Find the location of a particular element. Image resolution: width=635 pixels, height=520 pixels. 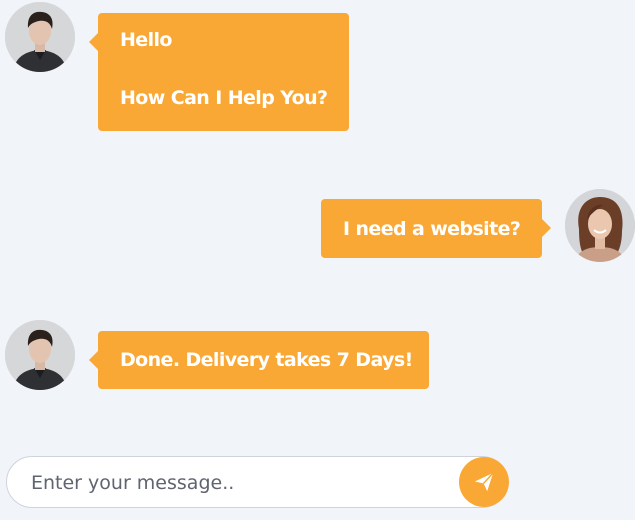

send-button is located at coordinates (484, 482).